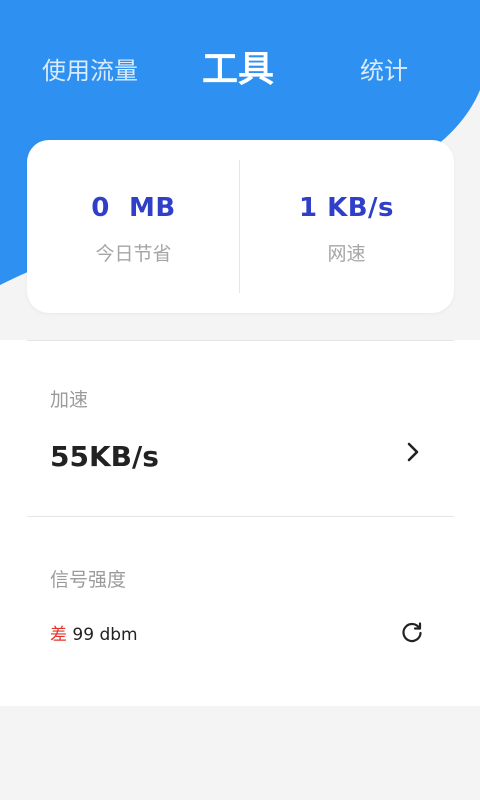 Image resolution: width=480 pixels, height=800 pixels. Describe the element at coordinates (133, 254) in the screenshot. I see `saved-today-label: 今日节省` at that location.